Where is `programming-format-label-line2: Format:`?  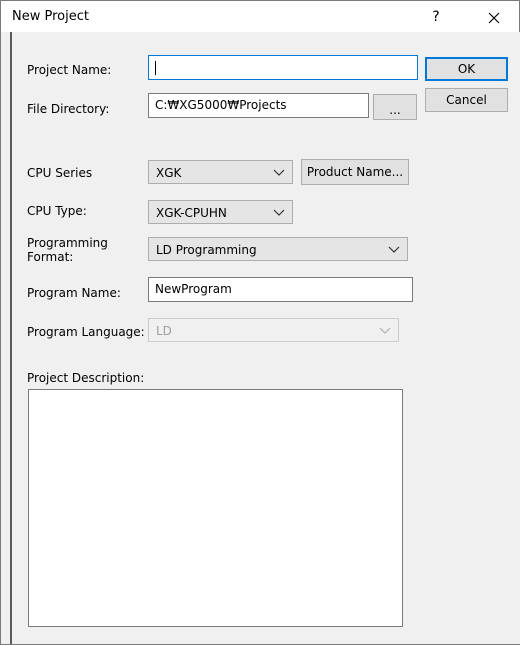 programming-format-label-line2: Format: is located at coordinates (50, 257).